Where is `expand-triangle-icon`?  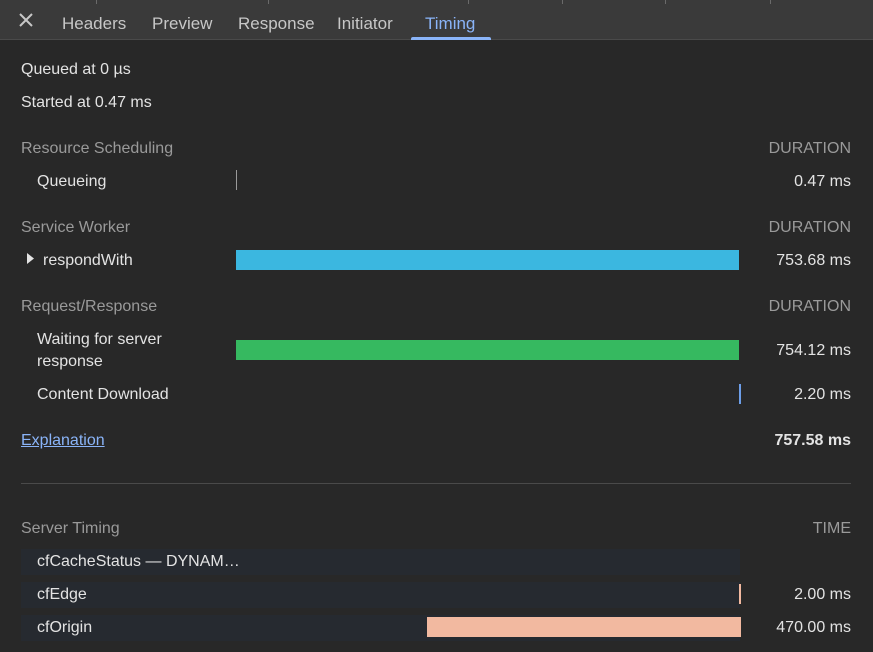
expand-triangle-icon is located at coordinates (30, 258).